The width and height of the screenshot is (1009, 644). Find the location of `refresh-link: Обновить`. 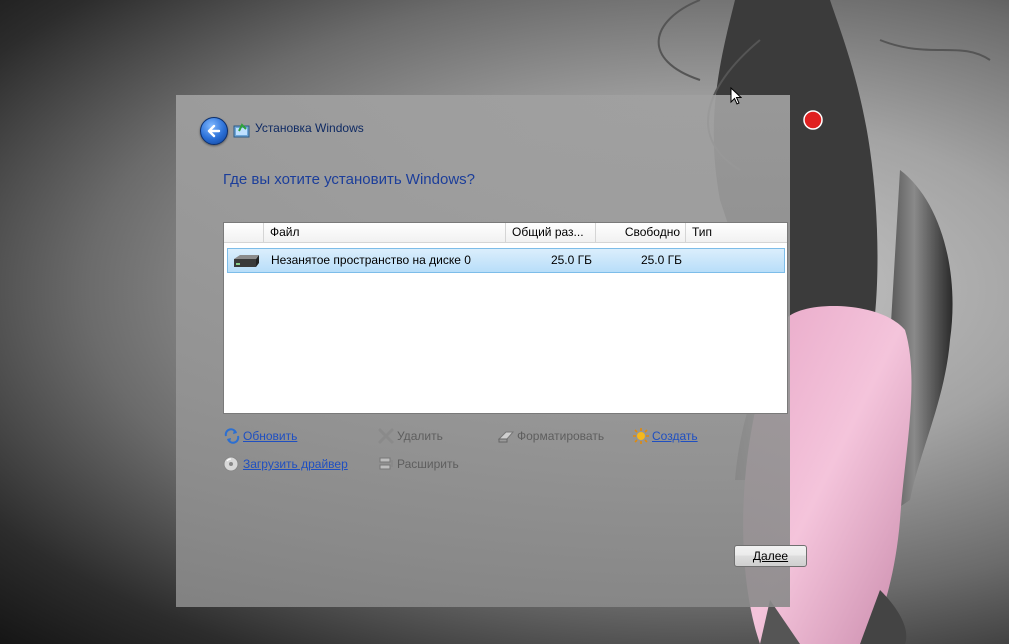

refresh-link: Обновить is located at coordinates (278, 436).